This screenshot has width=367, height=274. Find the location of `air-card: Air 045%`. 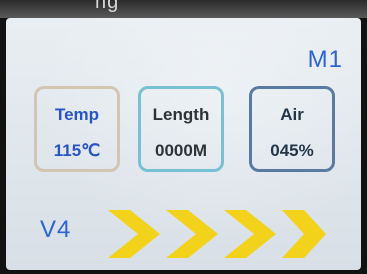

air-card: Air 045% is located at coordinates (292, 129).